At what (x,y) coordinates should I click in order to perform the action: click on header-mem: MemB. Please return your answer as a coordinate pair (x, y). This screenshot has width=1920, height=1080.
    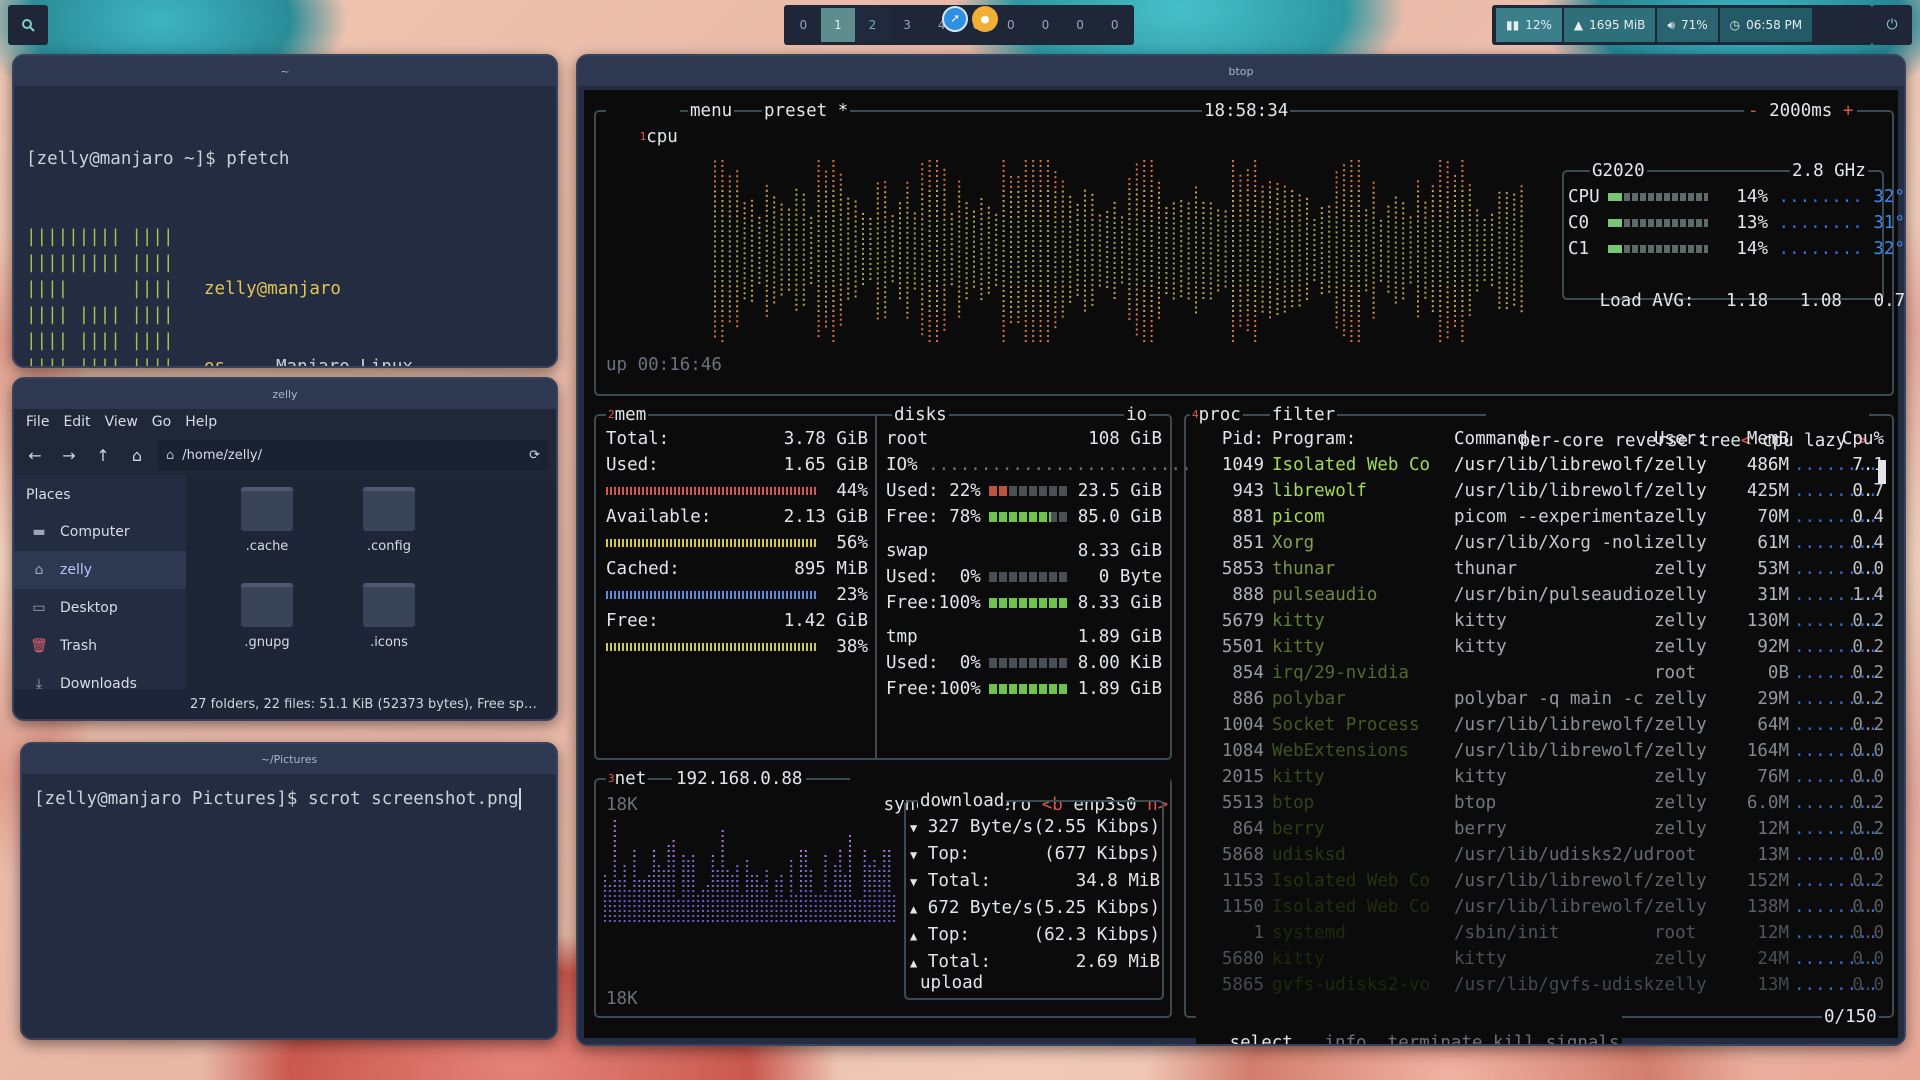
    Looking at the image, I should click on (1759, 439).